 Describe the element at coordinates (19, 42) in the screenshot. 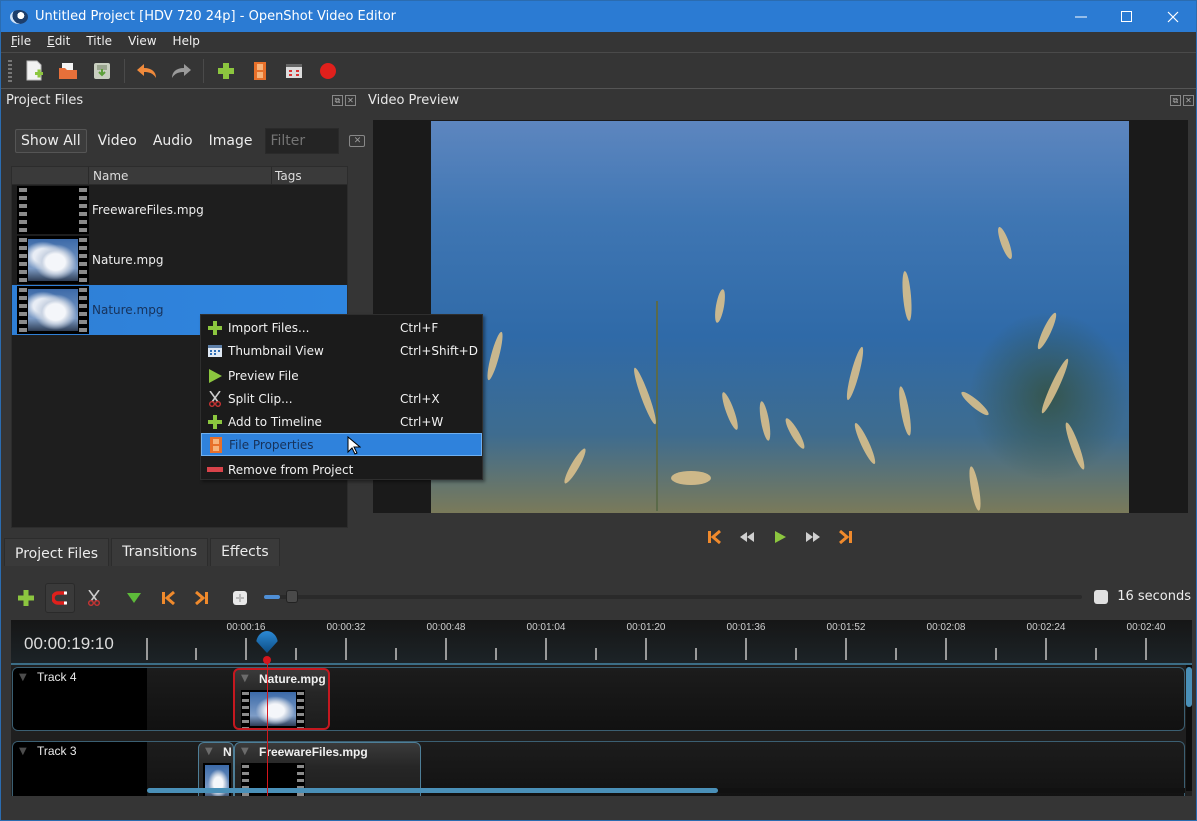

I see `menu-file: File` at that location.